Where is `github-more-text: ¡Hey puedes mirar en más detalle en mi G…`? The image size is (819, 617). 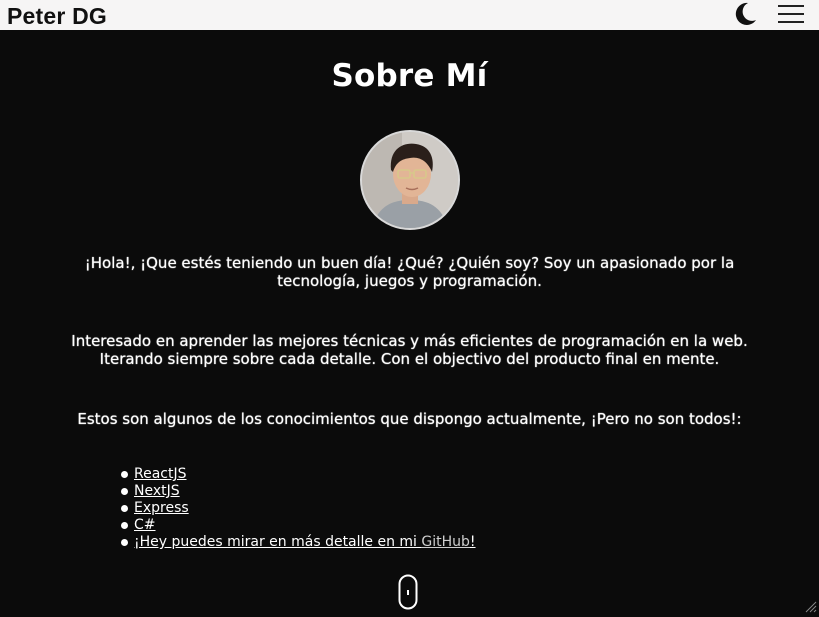
github-more-text: ¡Hey puedes mirar en más detalle en mi G… is located at coordinates (305, 542).